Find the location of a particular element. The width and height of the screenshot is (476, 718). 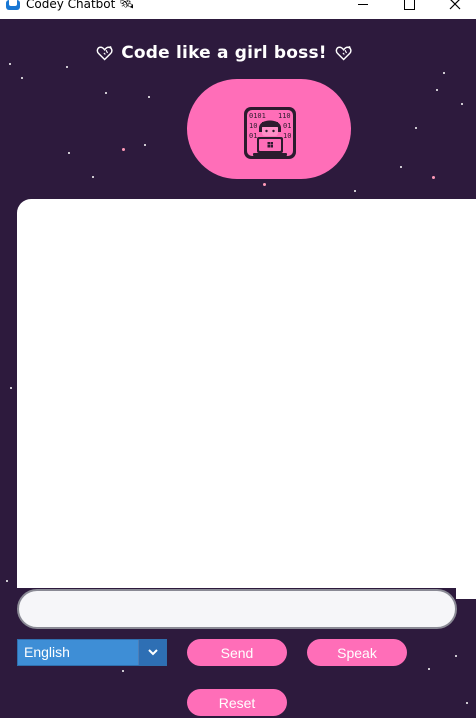

close-button is located at coordinates (454, 9).